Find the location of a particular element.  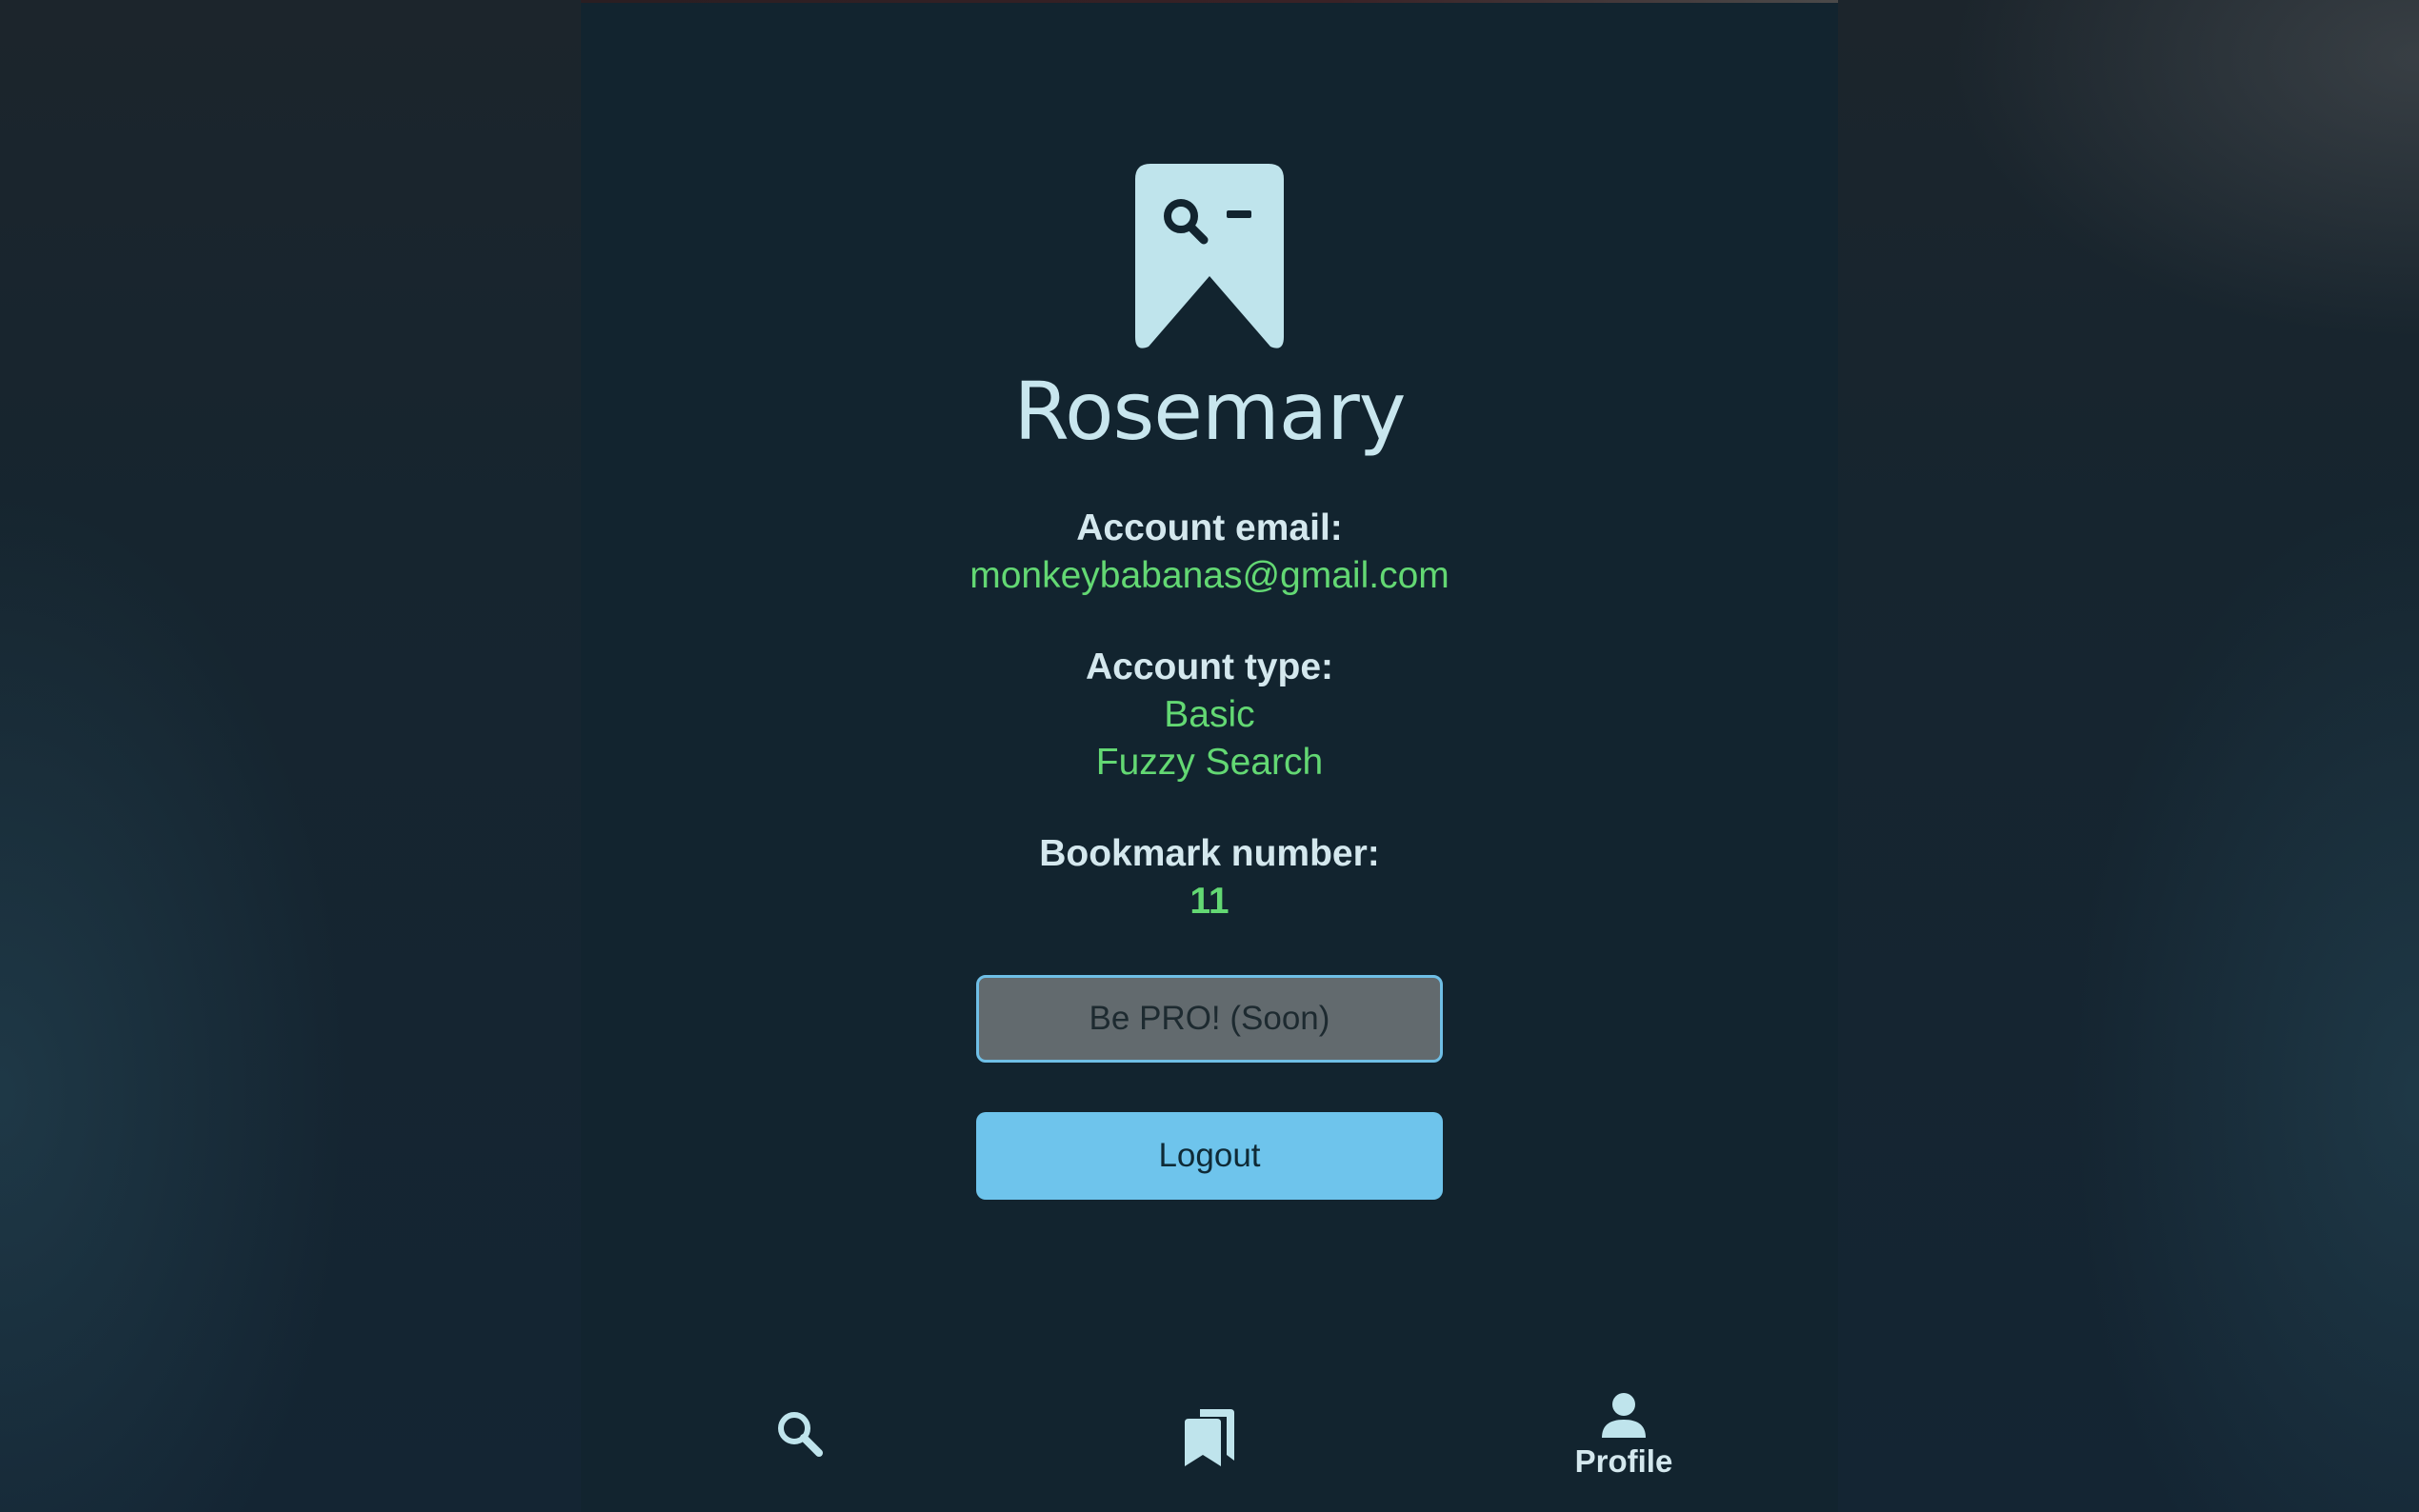

logout-button: Logout is located at coordinates (1209, 1156).